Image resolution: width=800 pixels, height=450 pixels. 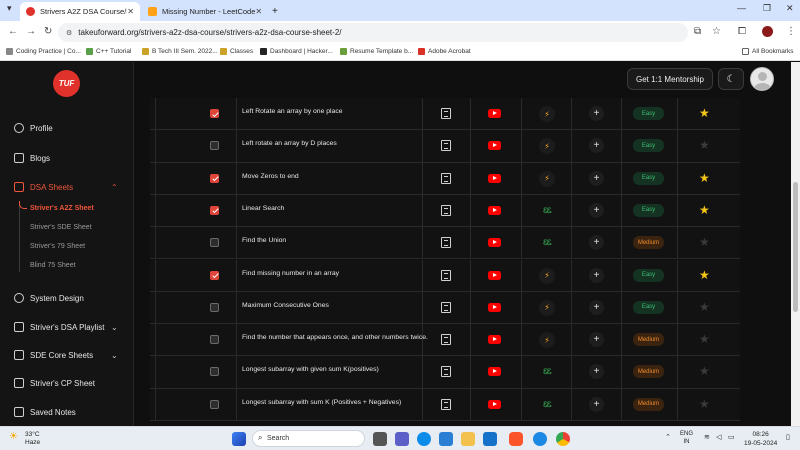 What do you see at coordinates (490, 439) in the screenshot?
I see `mail-icon` at bounding box center [490, 439].